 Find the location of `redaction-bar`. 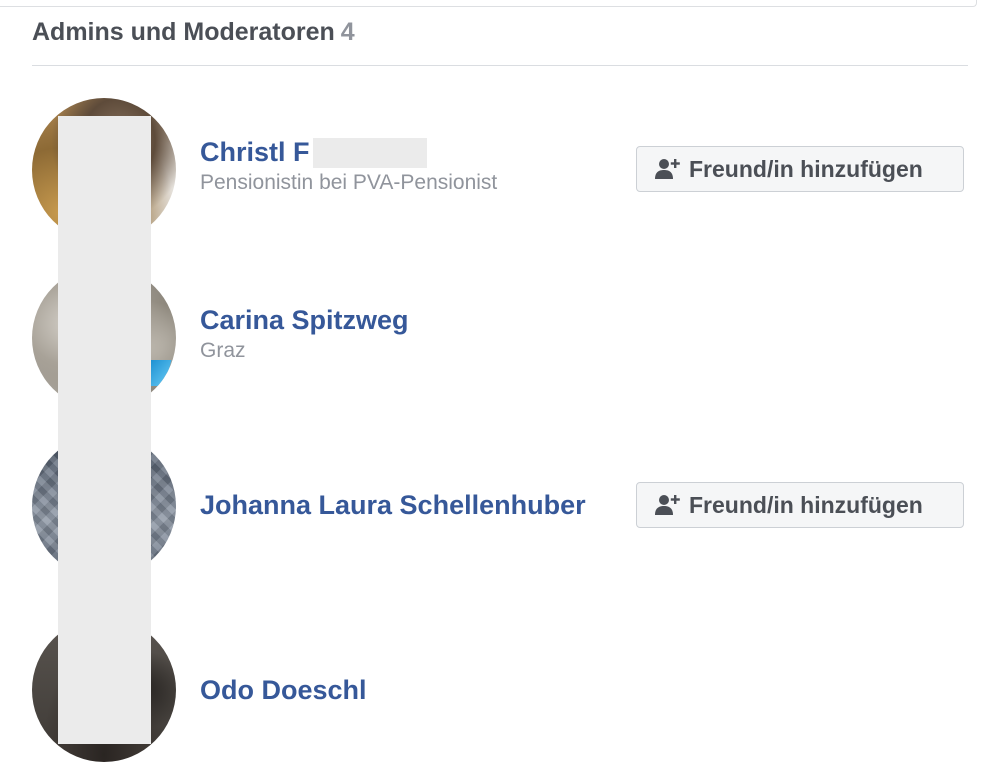

redaction-bar is located at coordinates (104, 430).